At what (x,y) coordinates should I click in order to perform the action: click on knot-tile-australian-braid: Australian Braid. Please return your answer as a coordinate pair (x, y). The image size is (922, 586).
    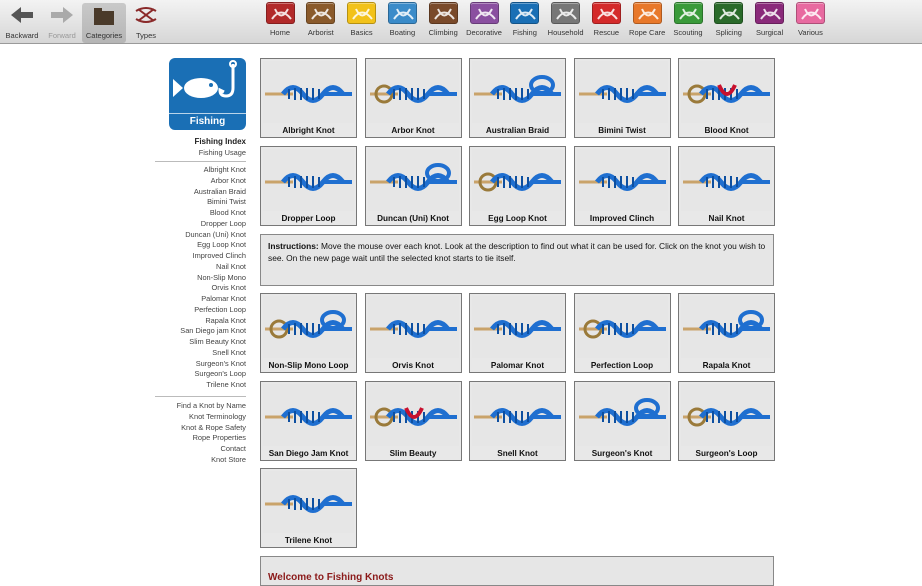
    Looking at the image, I should click on (517, 98).